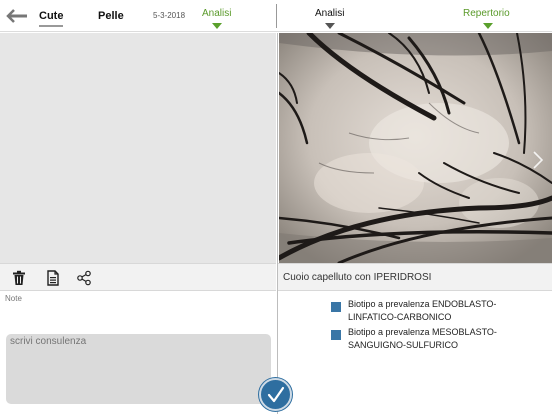 This screenshot has width=552, height=414. What do you see at coordinates (13, 298) in the screenshot?
I see `note-label: Note` at bounding box center [13, 298].